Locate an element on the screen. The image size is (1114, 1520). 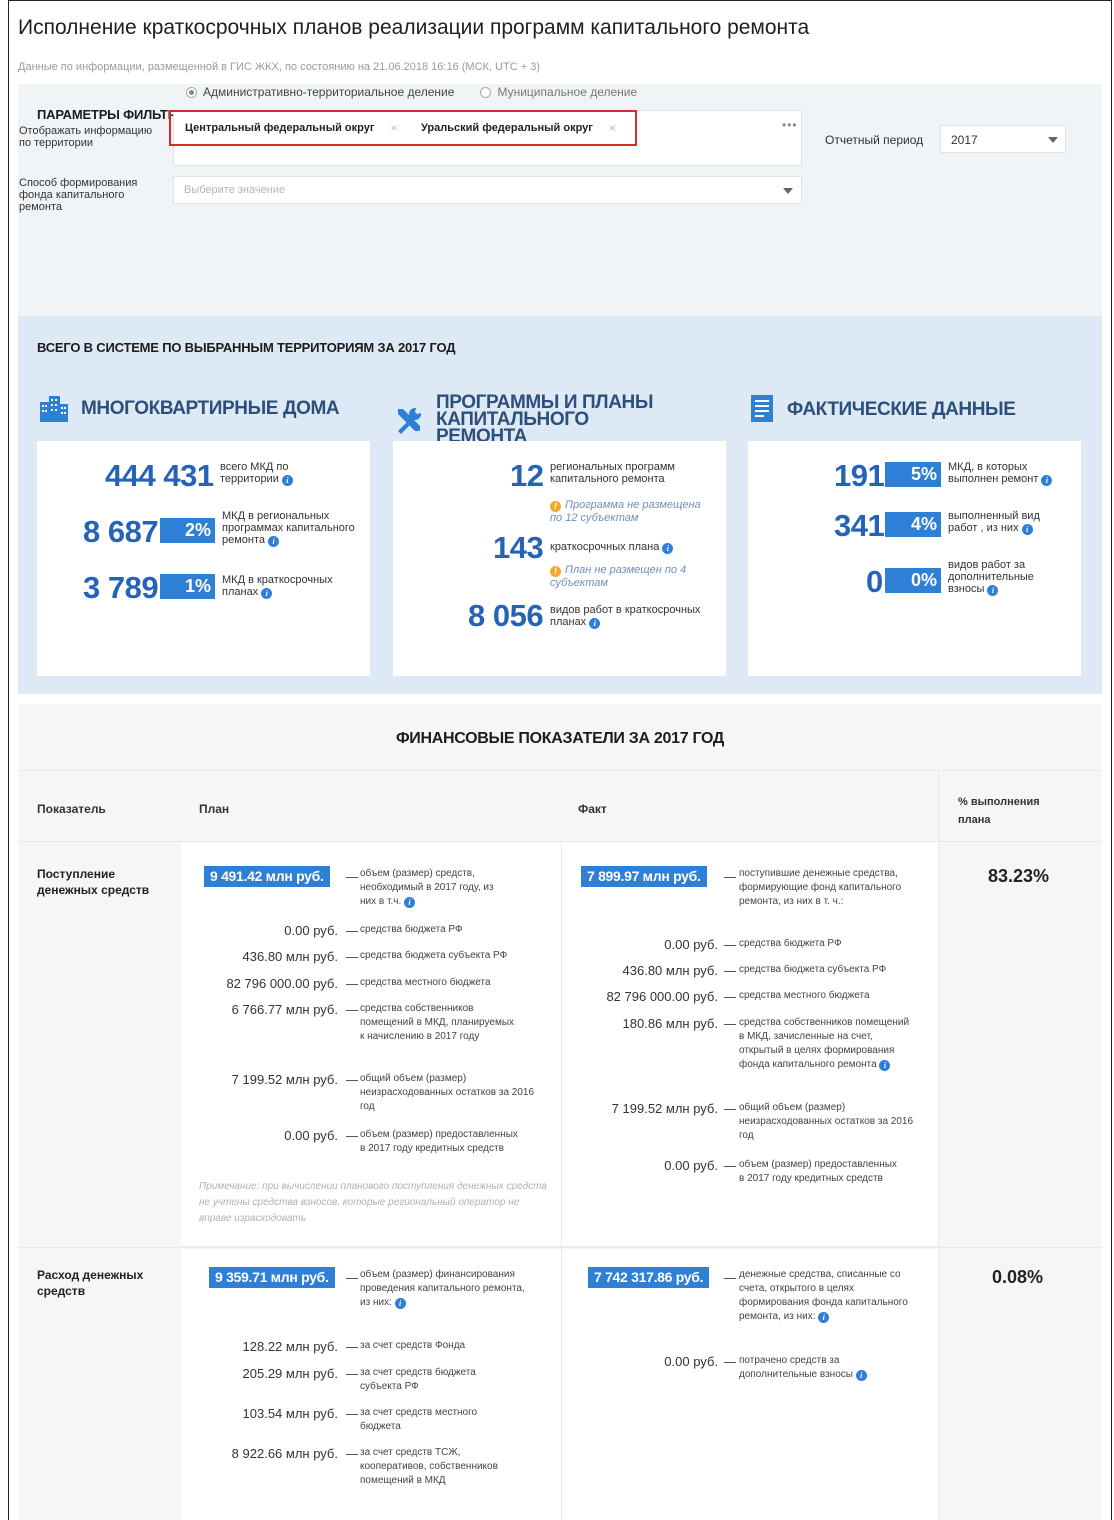
buildings-icon is located at coordinates (54, 409).